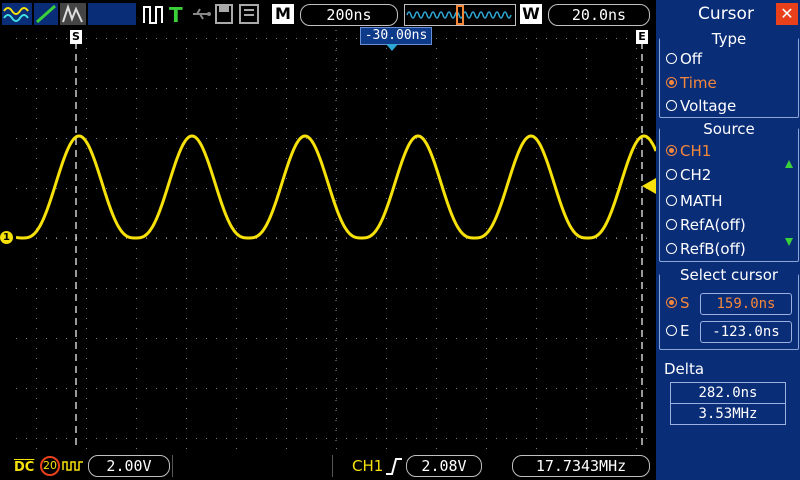  Describe the element at coordinates (706, 225) in the screenshot. I see `source-option-refa: RefA(off)` at that location.